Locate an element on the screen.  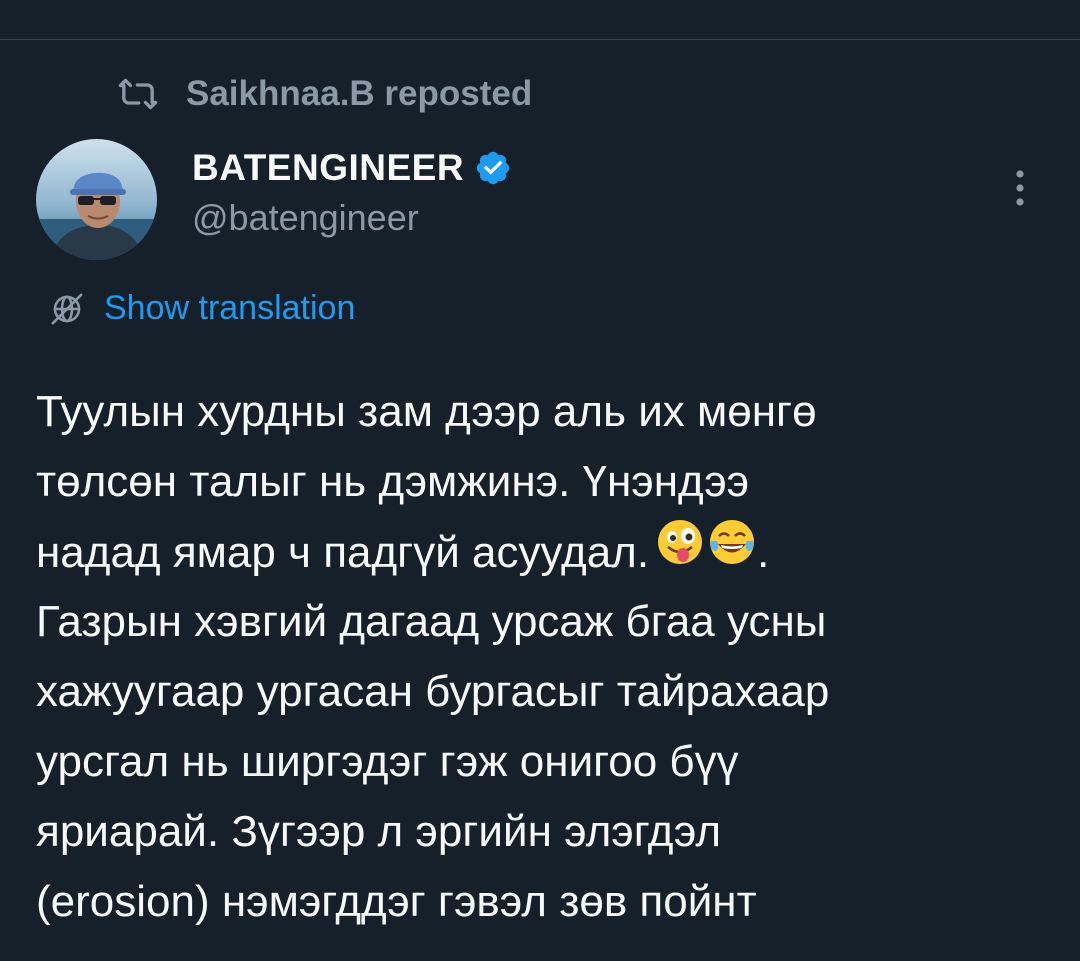
winking-tongue-emoji is located at coordinates (680, 542).